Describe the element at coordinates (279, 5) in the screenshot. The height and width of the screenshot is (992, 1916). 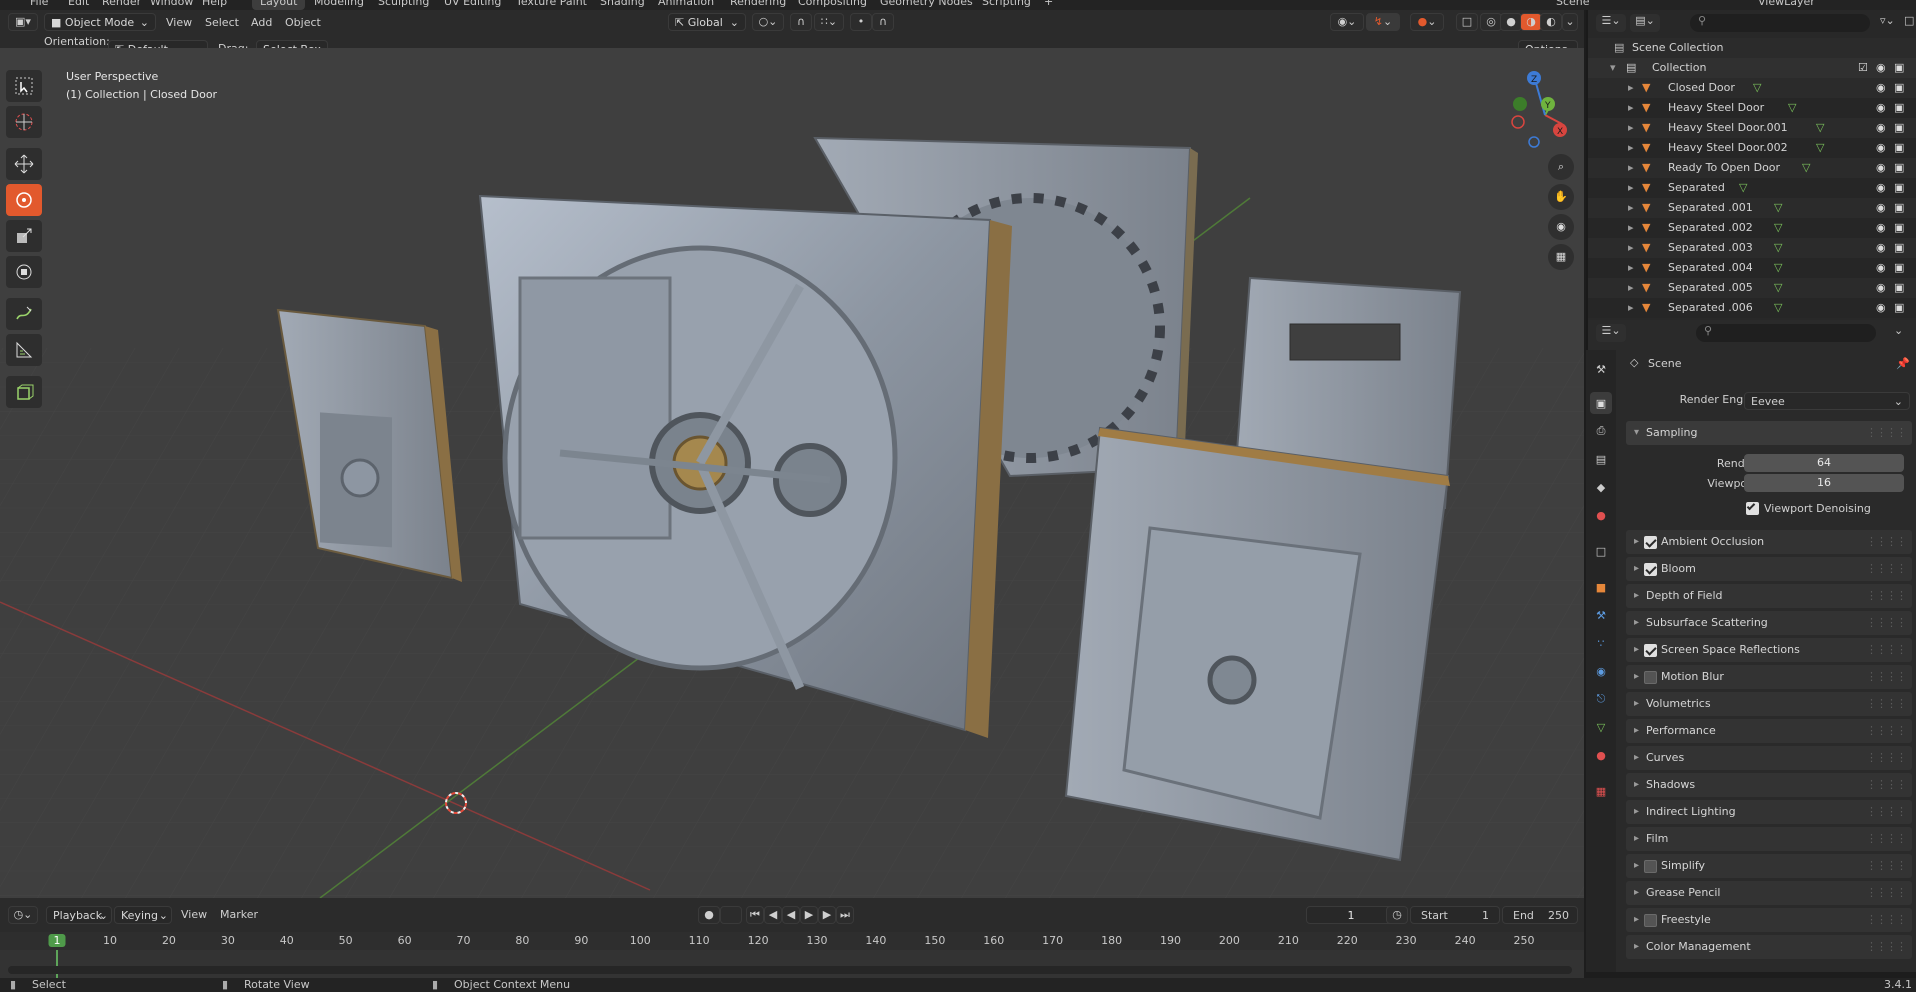
I see `tab-layout: Layout` at that location.